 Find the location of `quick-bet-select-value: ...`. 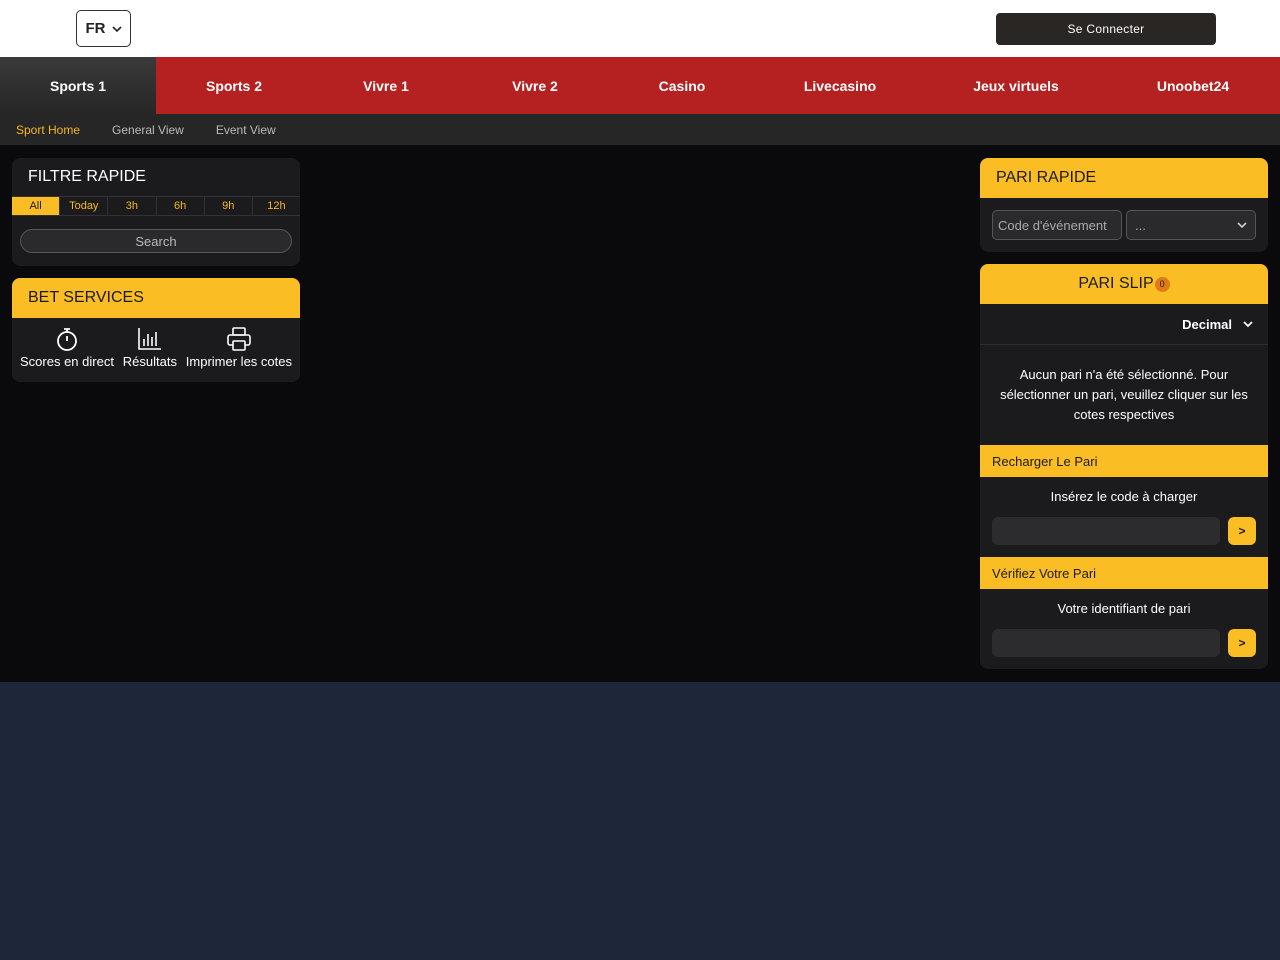

quick-bet-select-value: ... is located at coordinates (1140, 225).